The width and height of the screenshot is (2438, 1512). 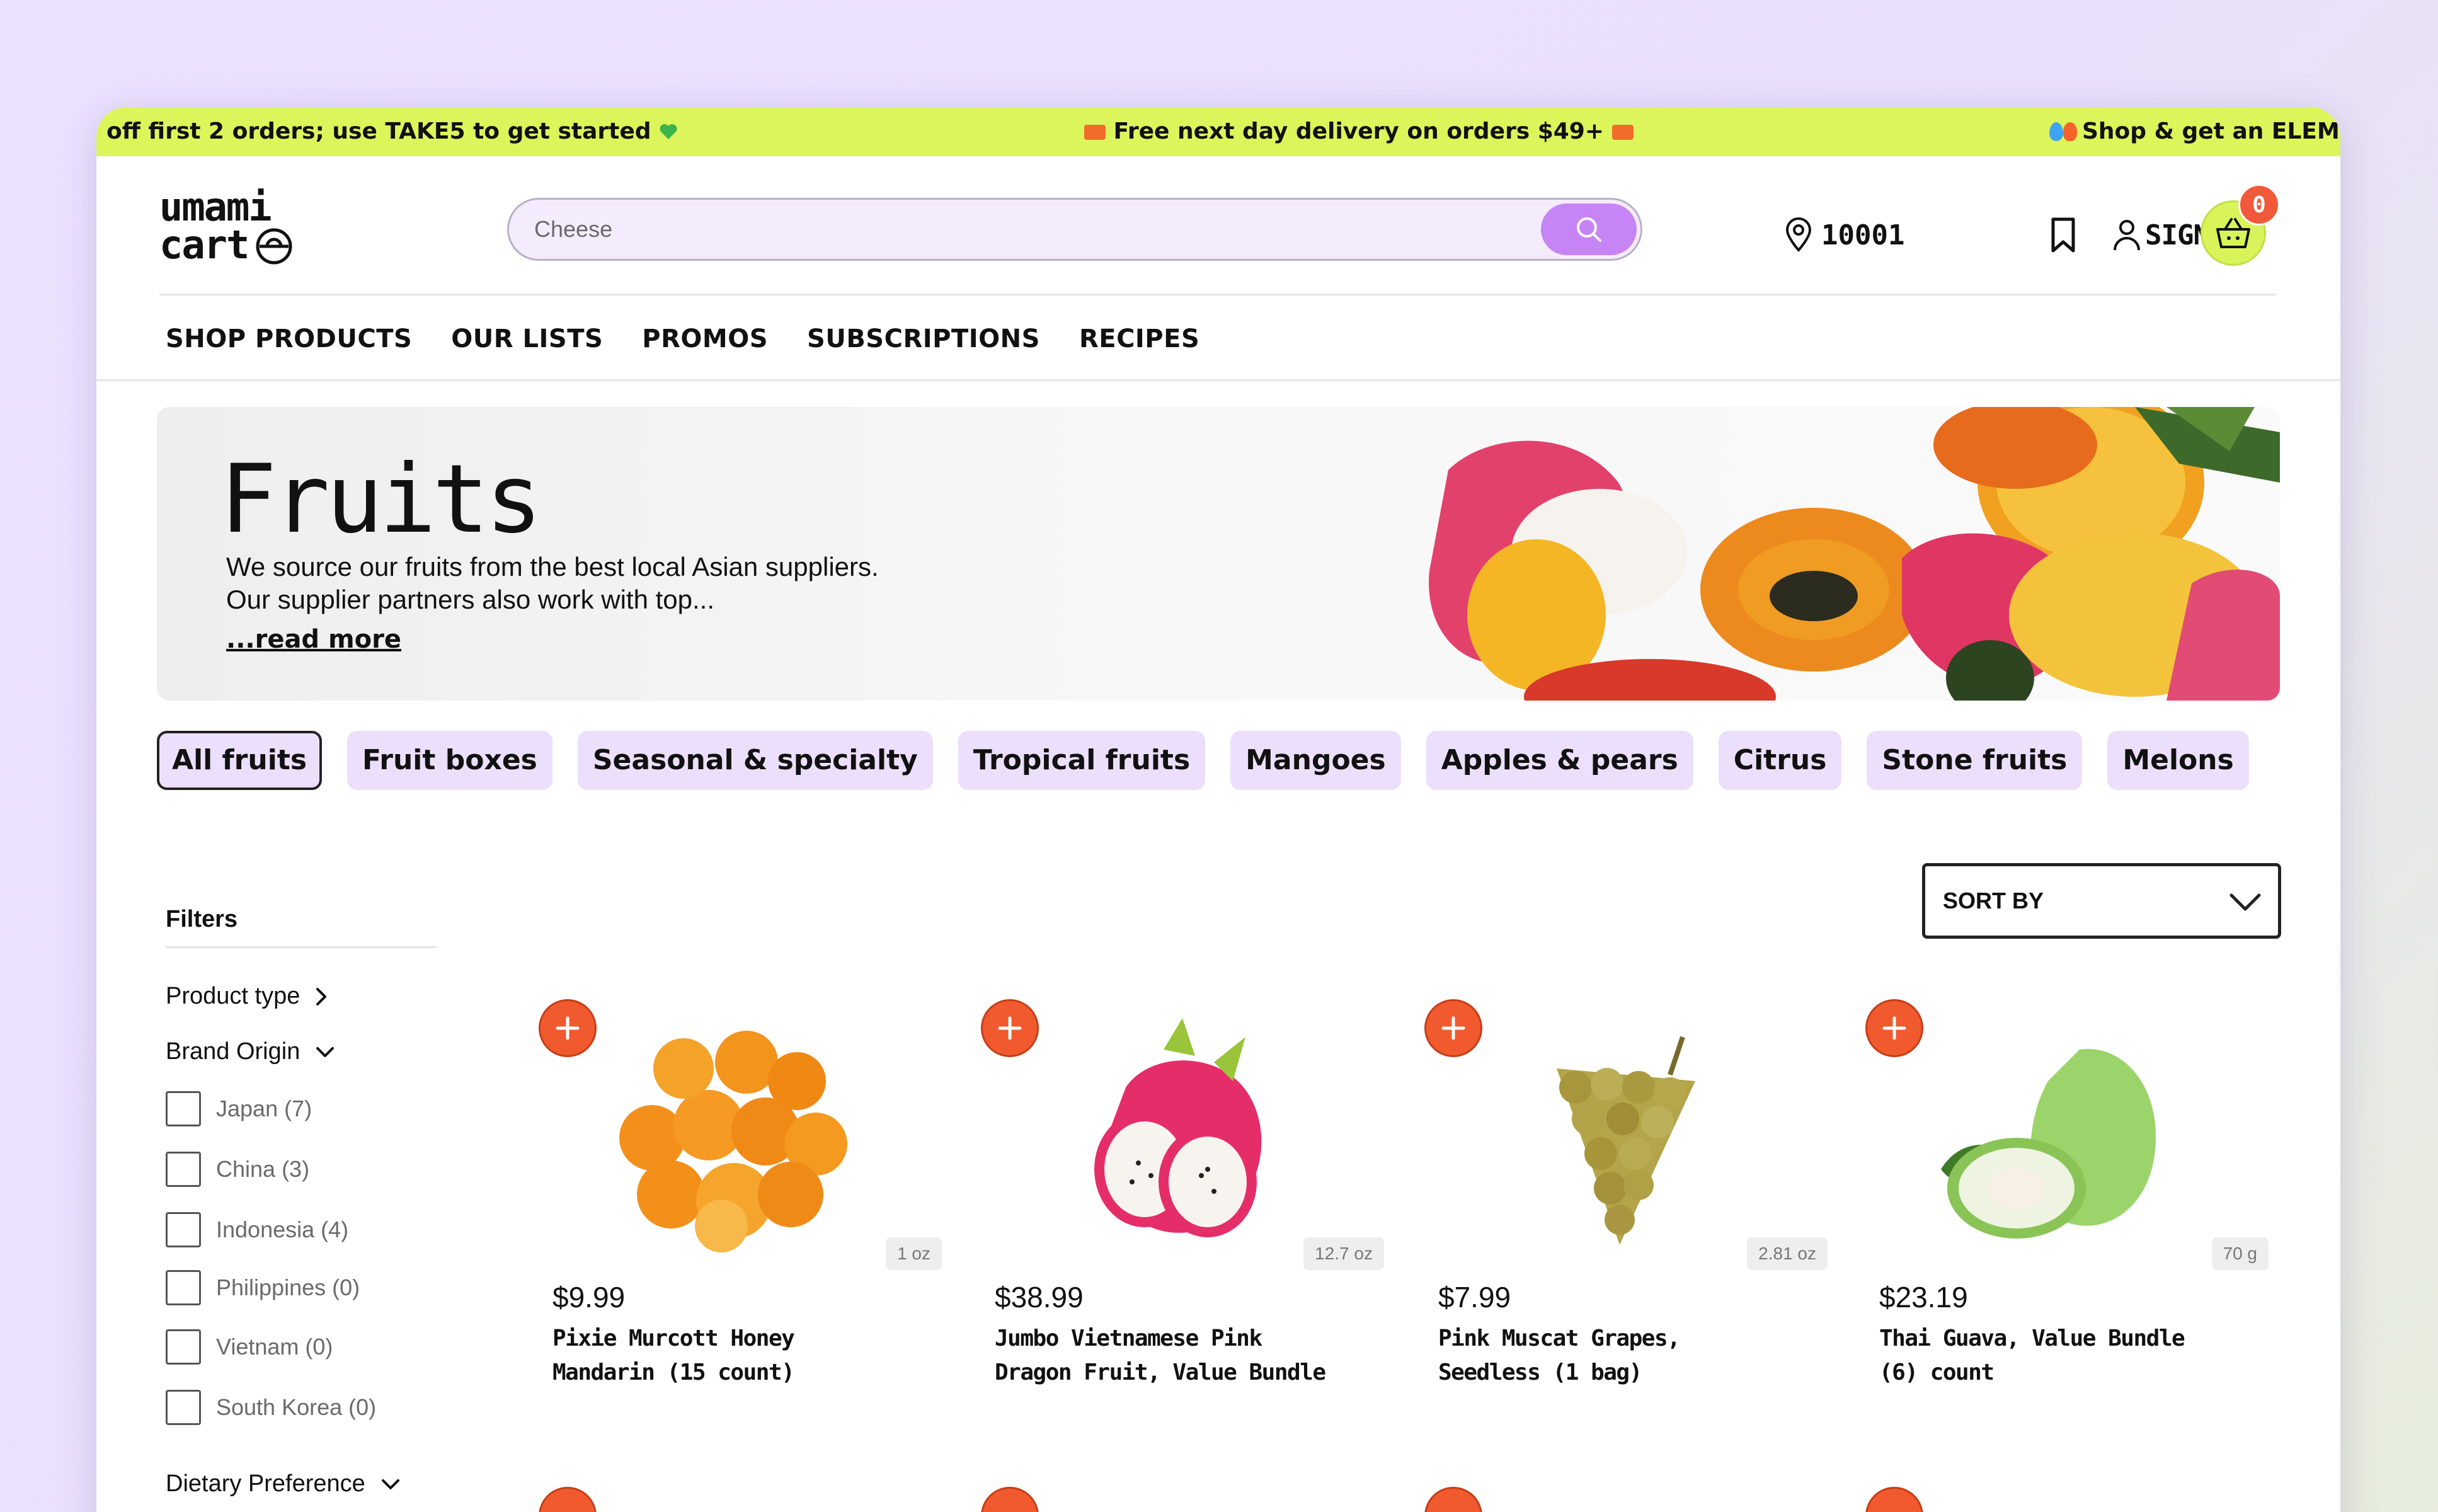 I want to click on page-title: Fruits, so click(x=381, y=499).